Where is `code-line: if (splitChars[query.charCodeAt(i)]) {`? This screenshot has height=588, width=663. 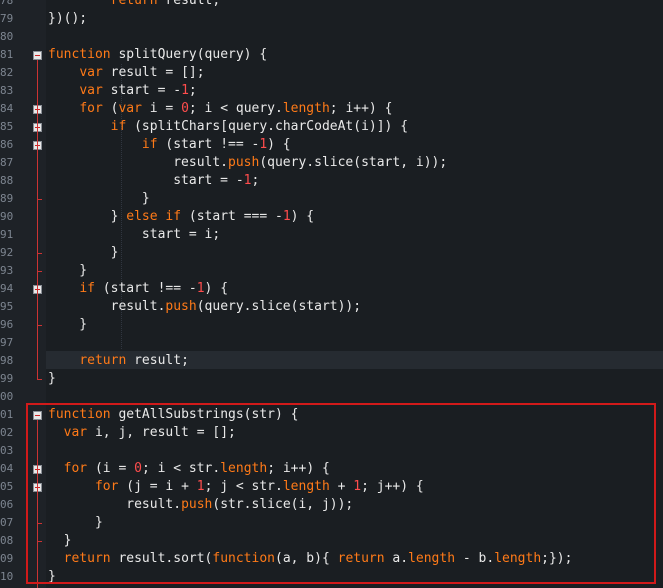 code-line: if (splitChars[query.charCodeAt(i)]) { is located at coordinates (228, 127).